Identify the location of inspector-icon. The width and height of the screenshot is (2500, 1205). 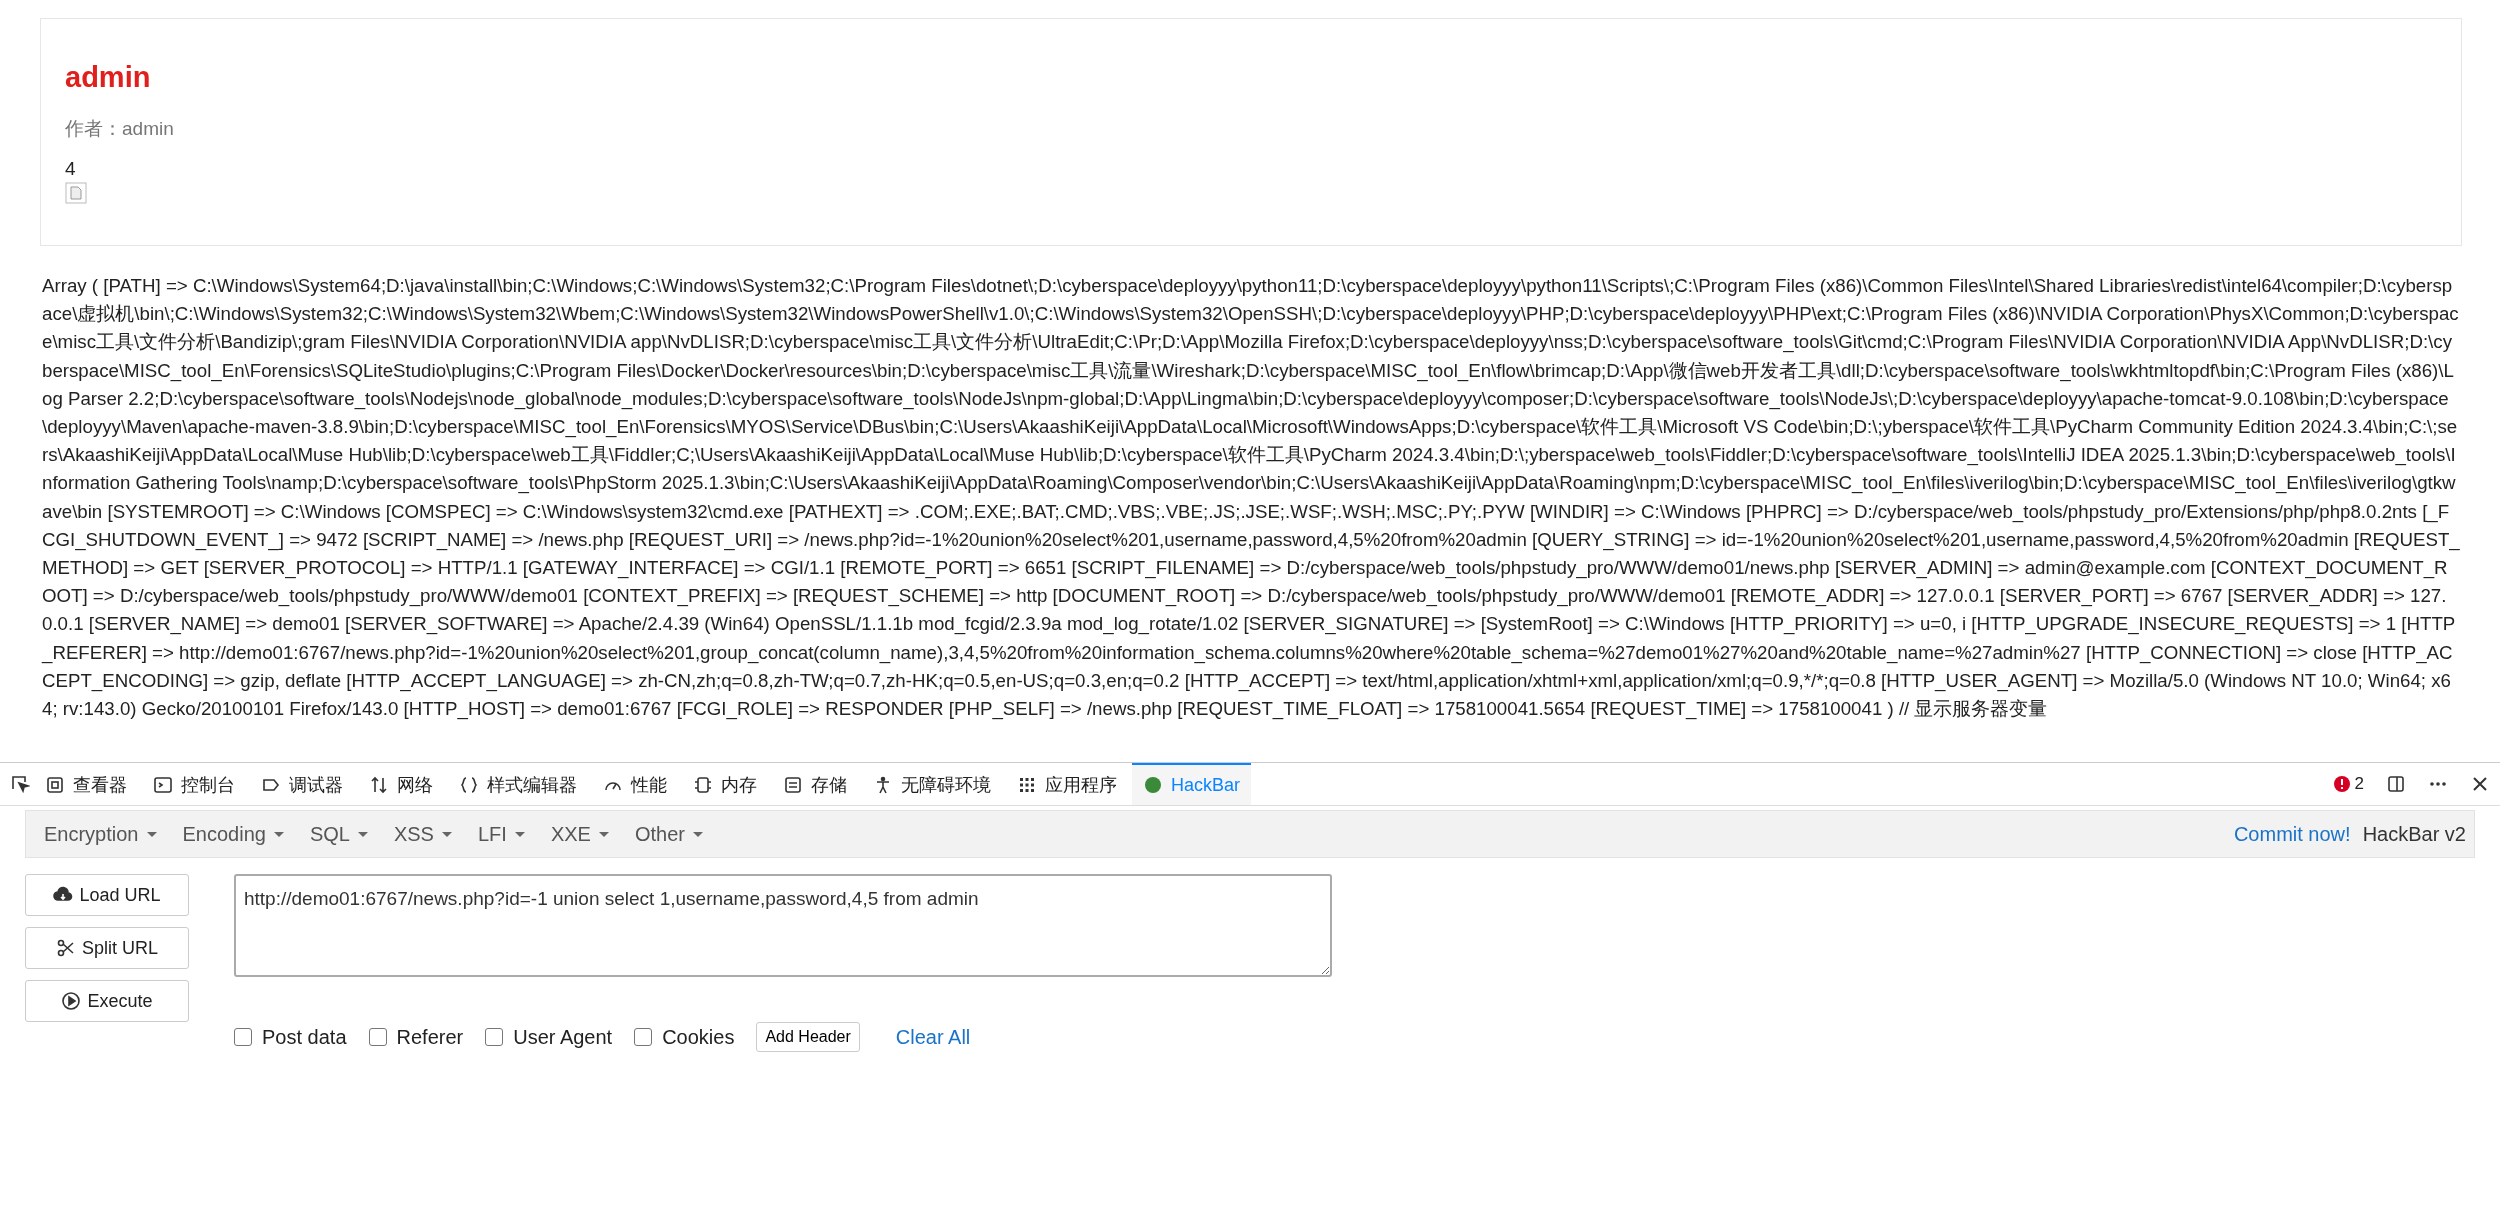
(55, 785).